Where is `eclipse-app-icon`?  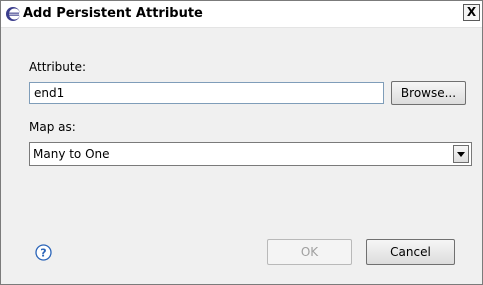
eclipse-app-icon is located at coordinates (13, 14).